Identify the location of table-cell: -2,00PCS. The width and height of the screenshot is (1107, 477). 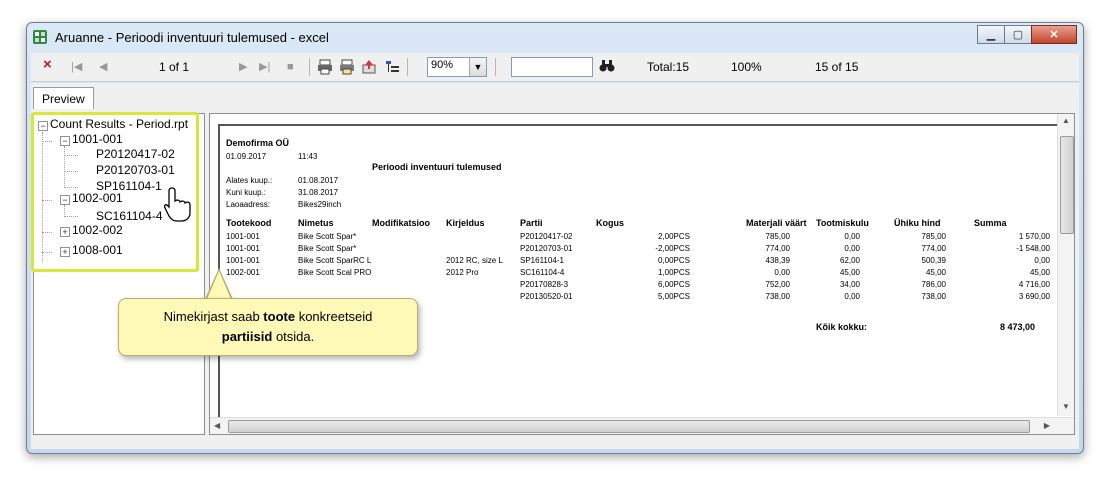
(672, 248).